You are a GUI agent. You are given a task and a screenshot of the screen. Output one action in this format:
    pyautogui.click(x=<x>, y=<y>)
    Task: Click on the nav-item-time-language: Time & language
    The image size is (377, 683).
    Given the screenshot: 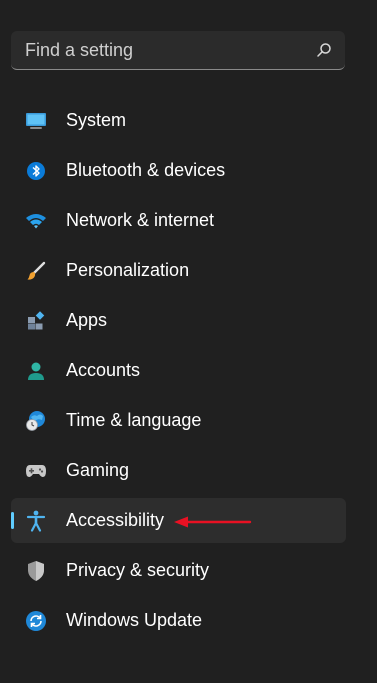 What is the action you would take?
    pyautogui.click(x=178, y=420)
    